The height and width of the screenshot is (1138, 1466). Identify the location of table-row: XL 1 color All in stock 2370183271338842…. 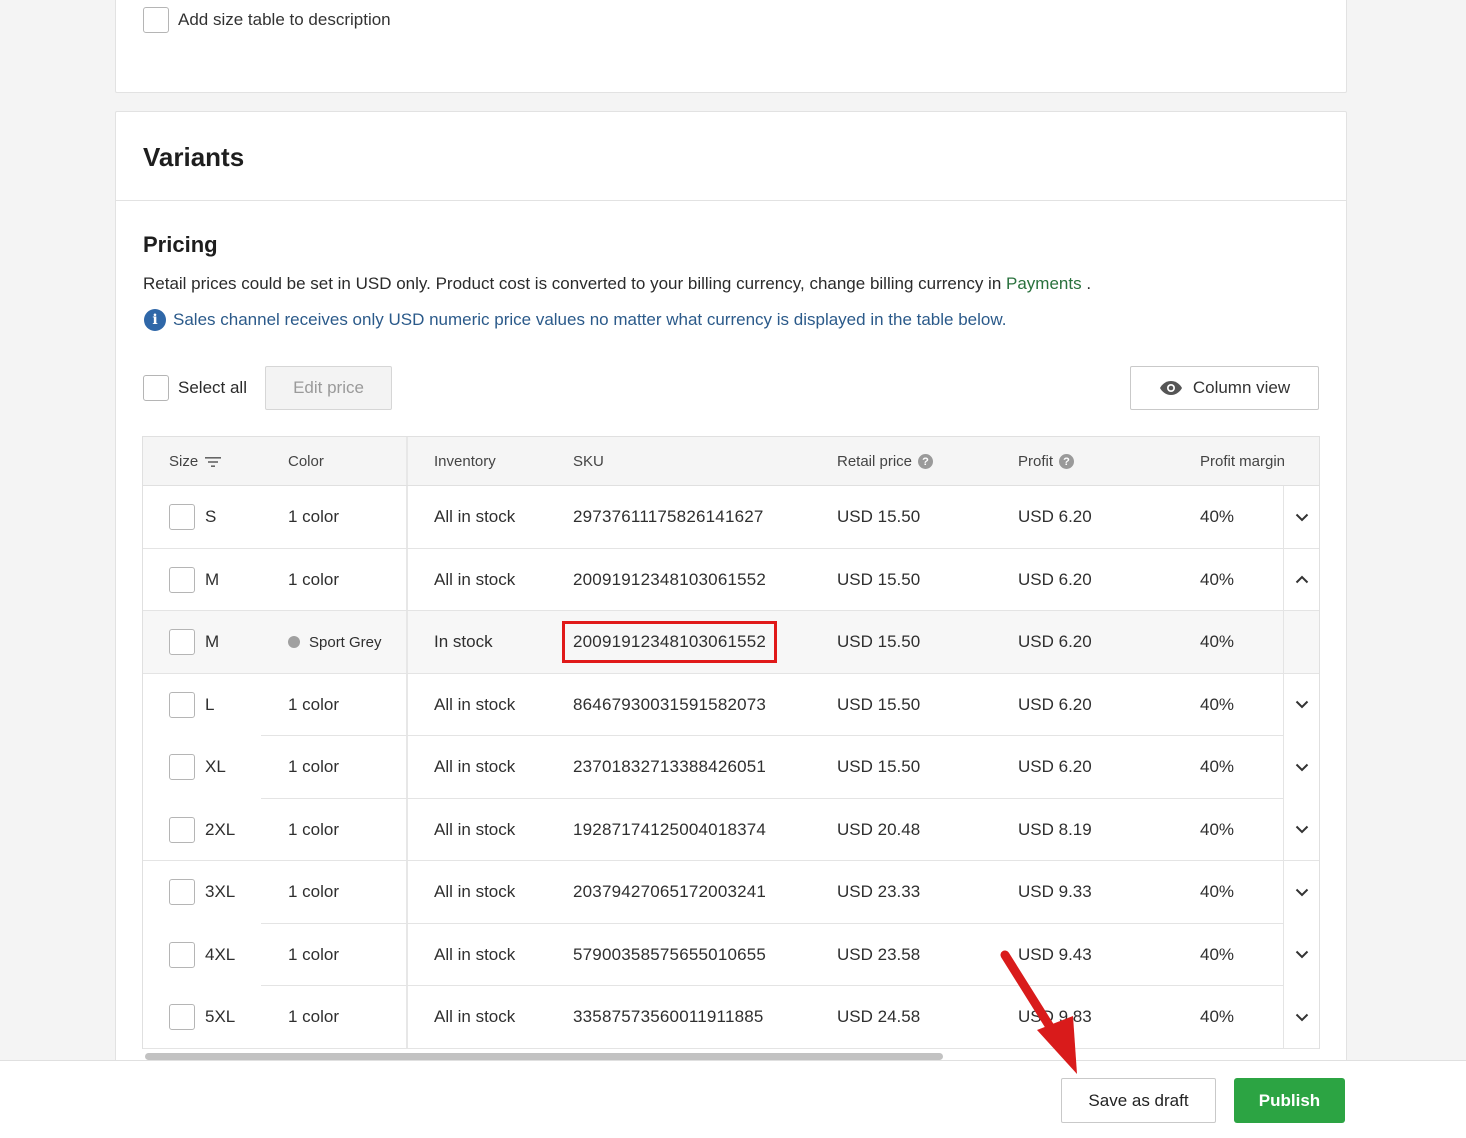
(731, 767).